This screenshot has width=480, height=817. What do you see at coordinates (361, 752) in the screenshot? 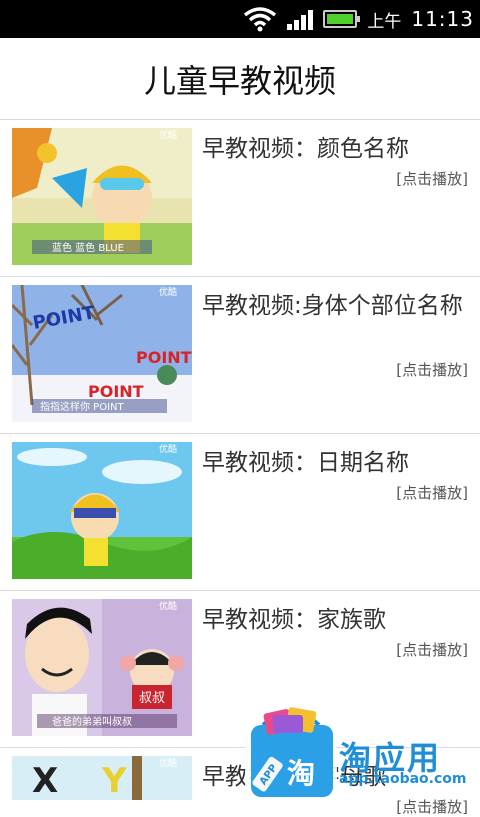
I see `taobao-app-promo: APP 淘 淘应用 app.taobao.com` at bounding box center [361, 752].